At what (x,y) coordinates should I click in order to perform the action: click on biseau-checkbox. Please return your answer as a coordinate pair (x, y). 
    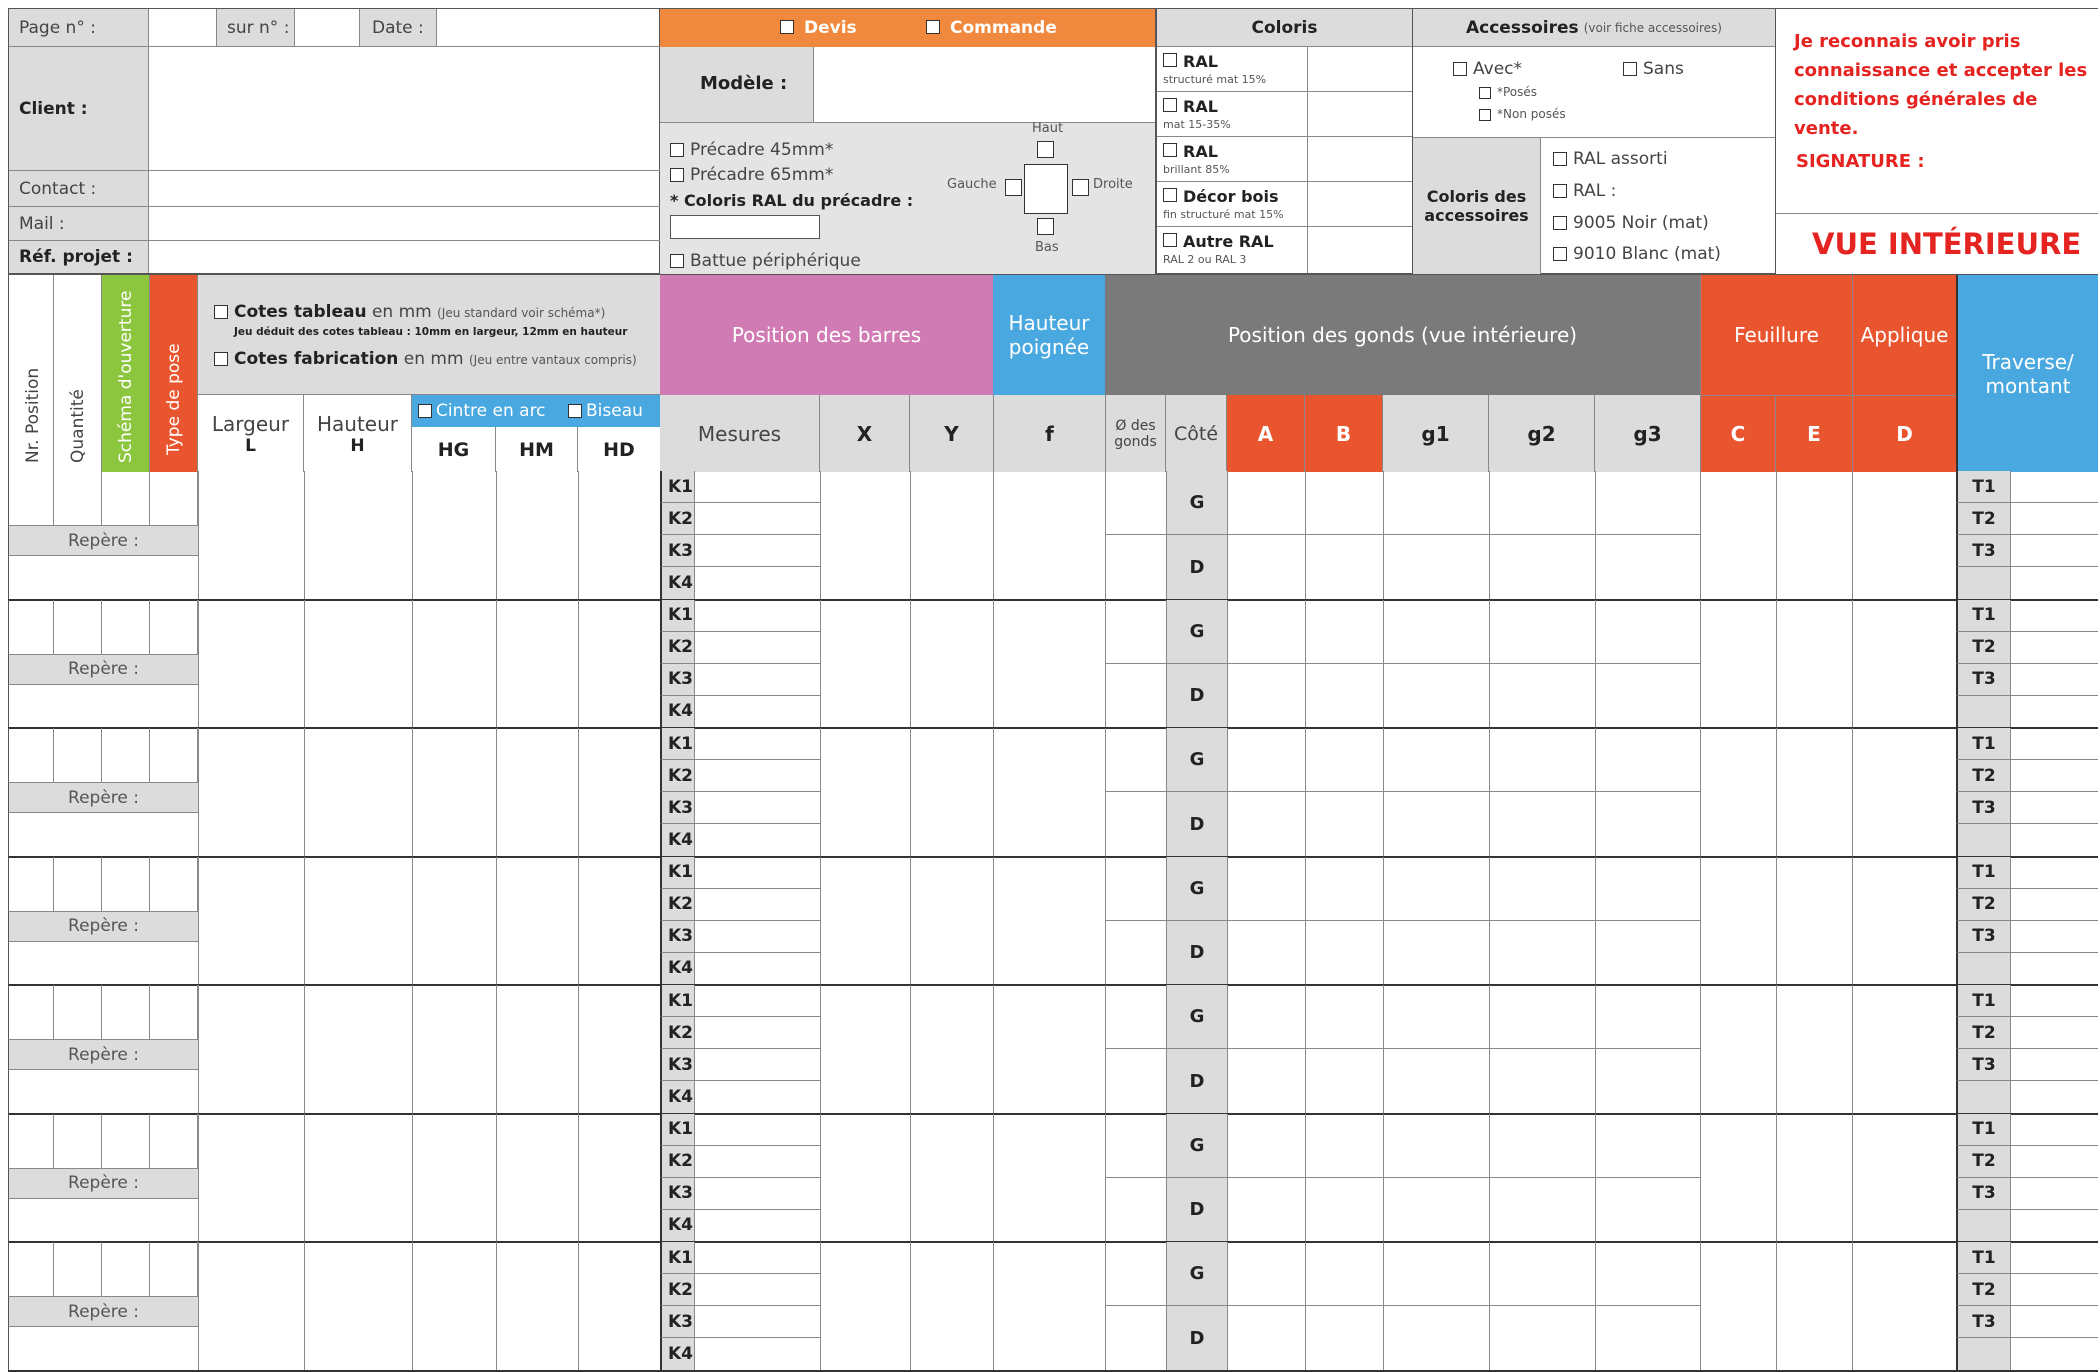
    Looking at the image, I should click on (575, 411).